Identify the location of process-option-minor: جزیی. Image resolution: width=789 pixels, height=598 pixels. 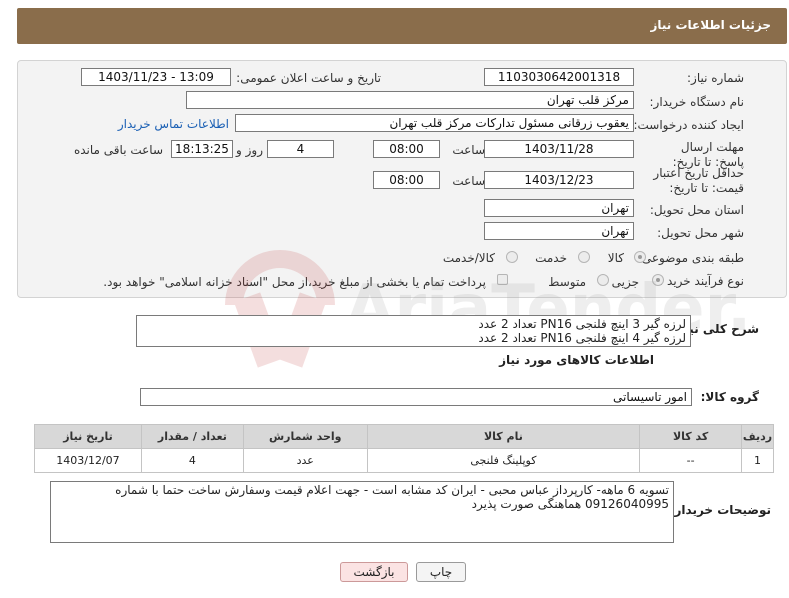
(625, 282).